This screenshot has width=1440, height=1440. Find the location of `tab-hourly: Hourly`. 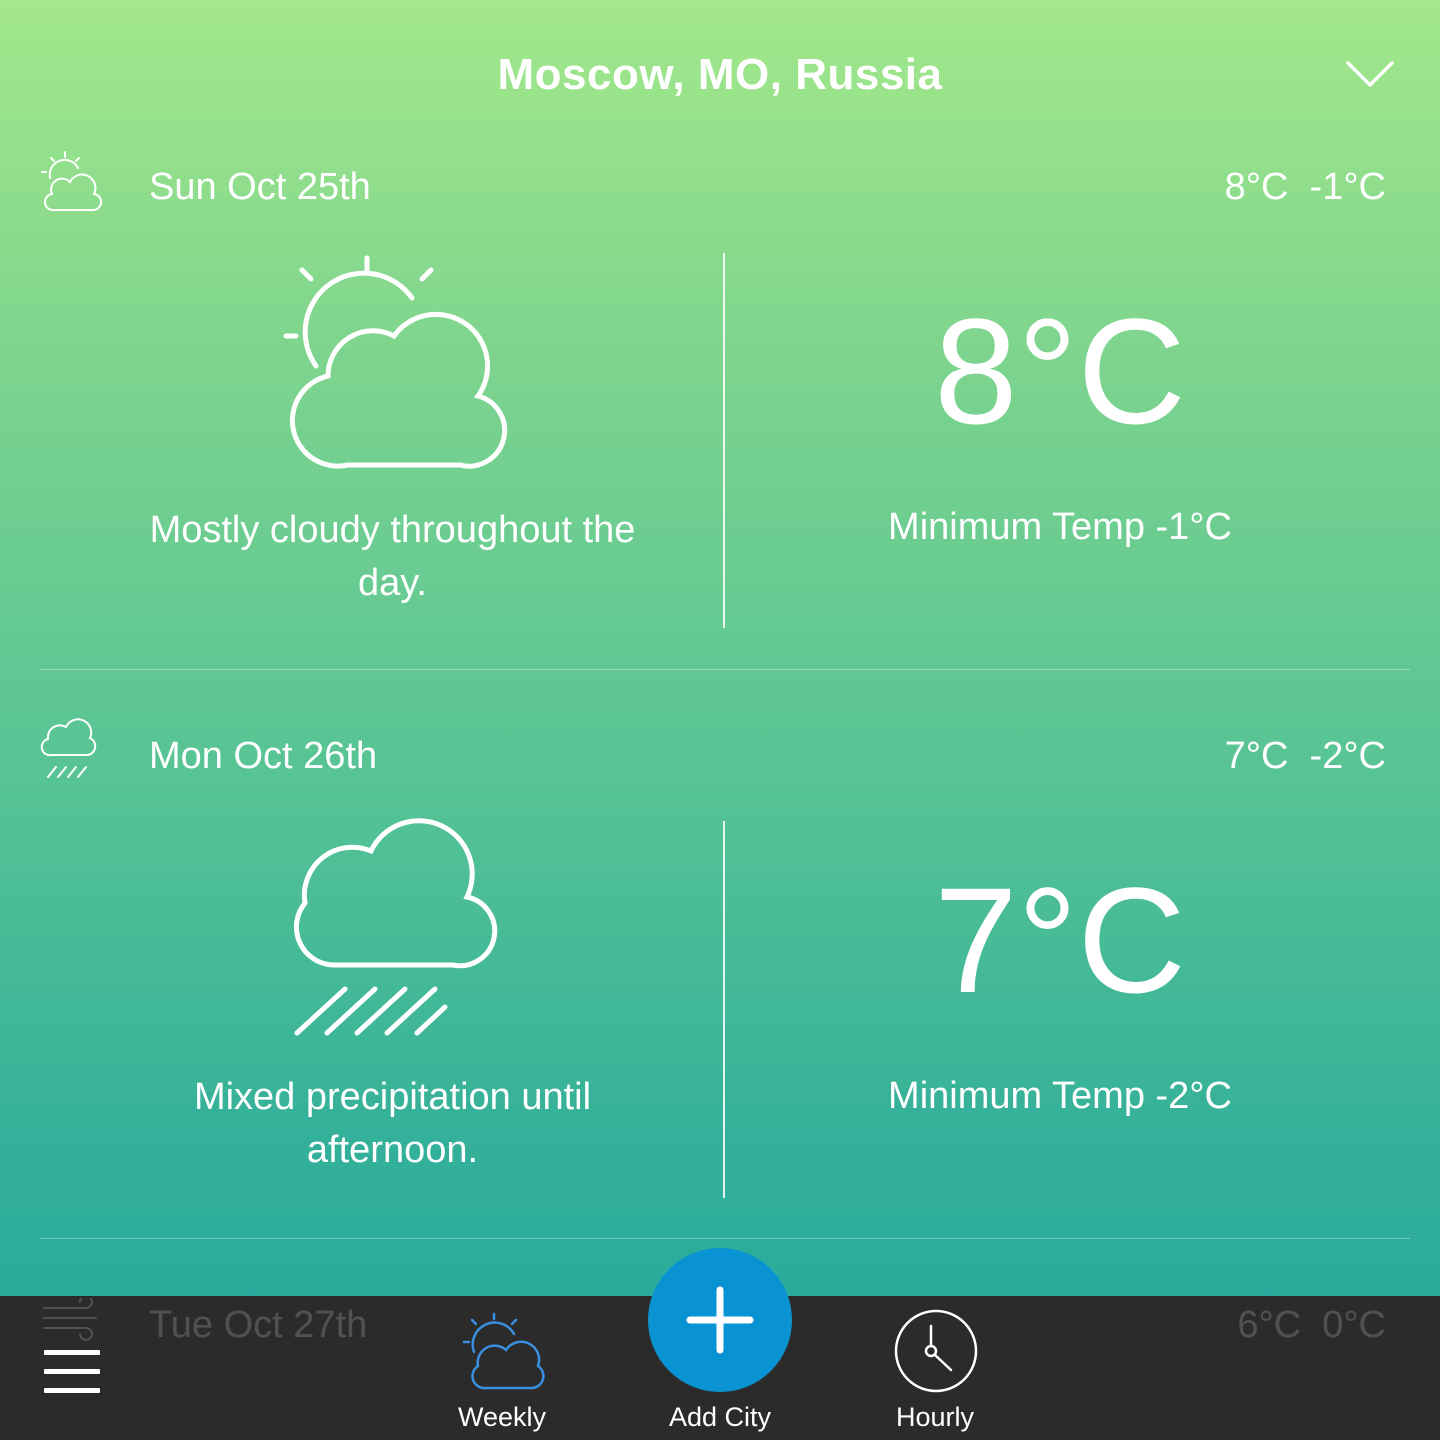

tab-hourly: Hourly is located at coordinates (935, 1370).